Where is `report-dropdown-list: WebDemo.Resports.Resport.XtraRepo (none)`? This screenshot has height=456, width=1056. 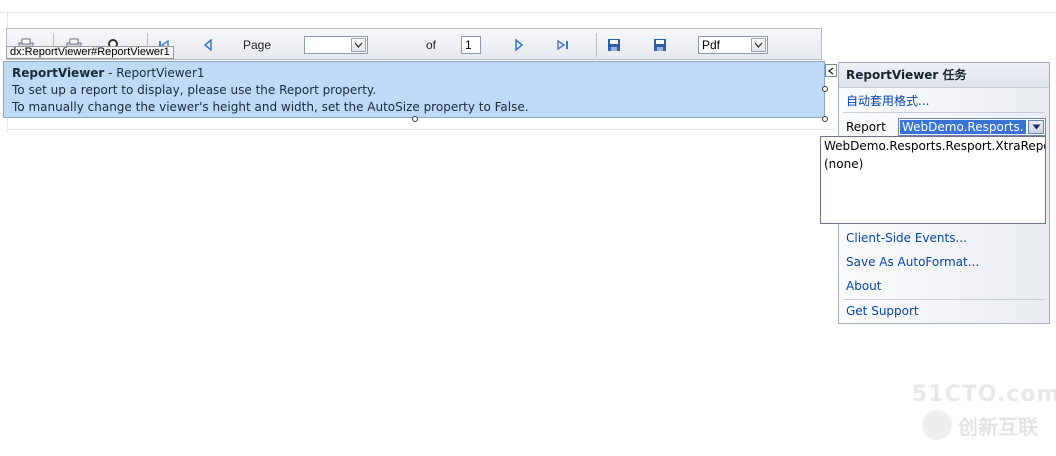
report-dropdown-list: WebDemo.Resports.Resport.XtraRepo (none) is located at coordinates (933, 180).